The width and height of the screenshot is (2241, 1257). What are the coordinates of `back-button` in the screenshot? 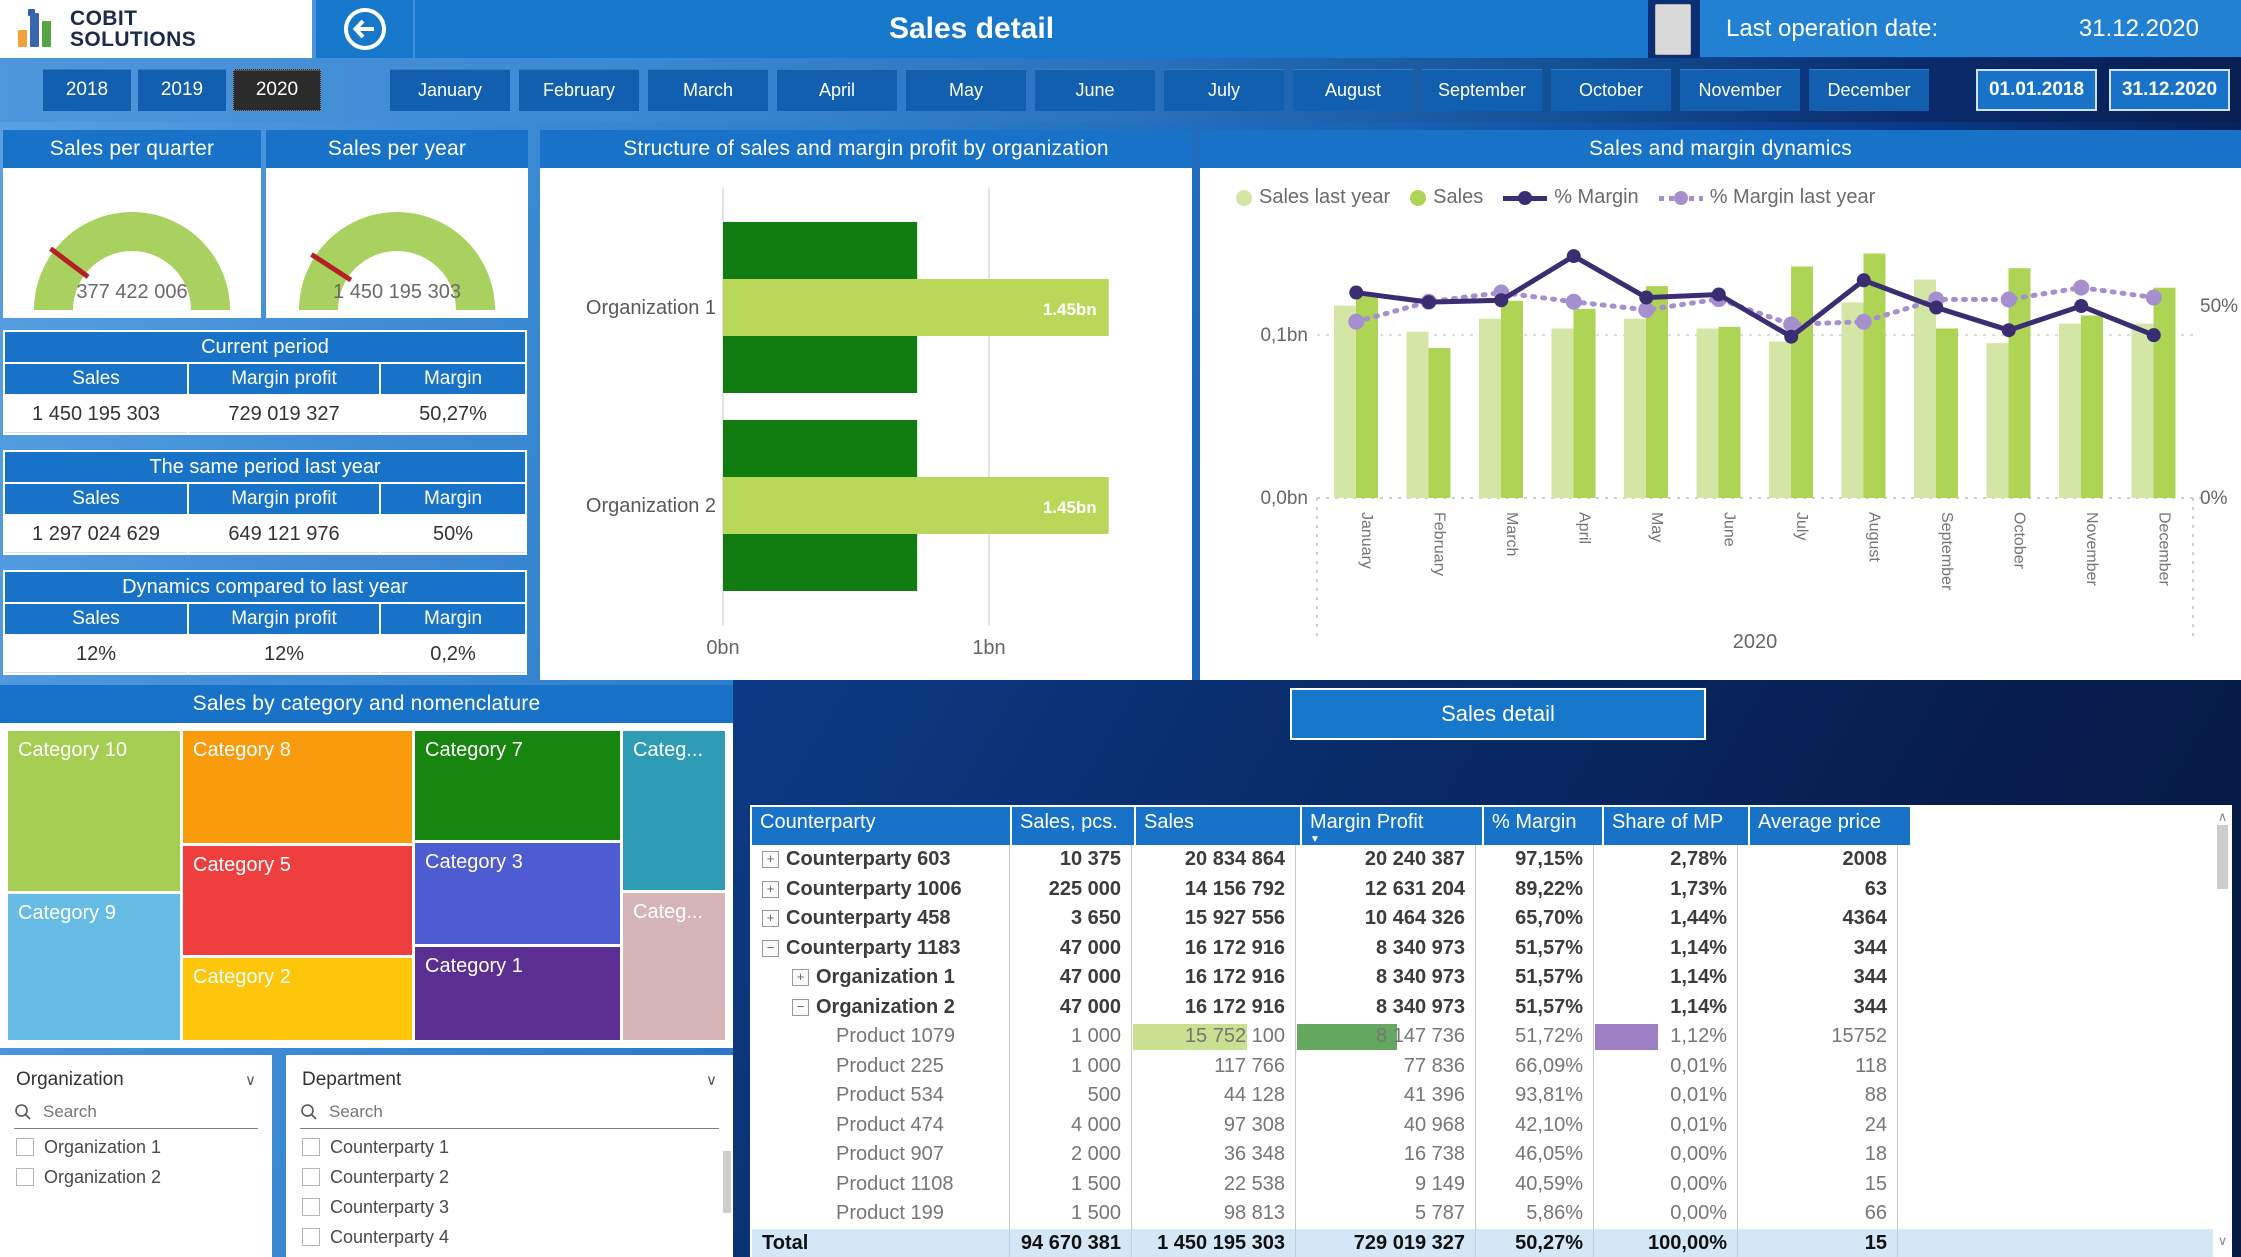 It's located at (364, 29).